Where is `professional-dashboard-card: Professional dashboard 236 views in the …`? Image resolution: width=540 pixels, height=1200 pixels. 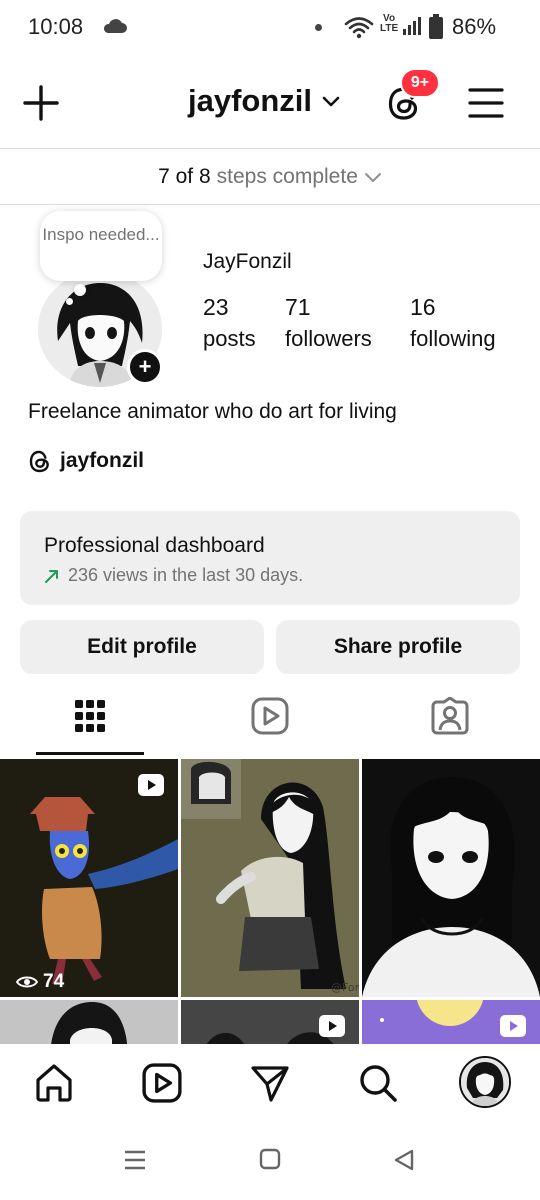 professional-dashboard-card: Professional dashboard 236 views in the … is located at coordinates (270, 558).